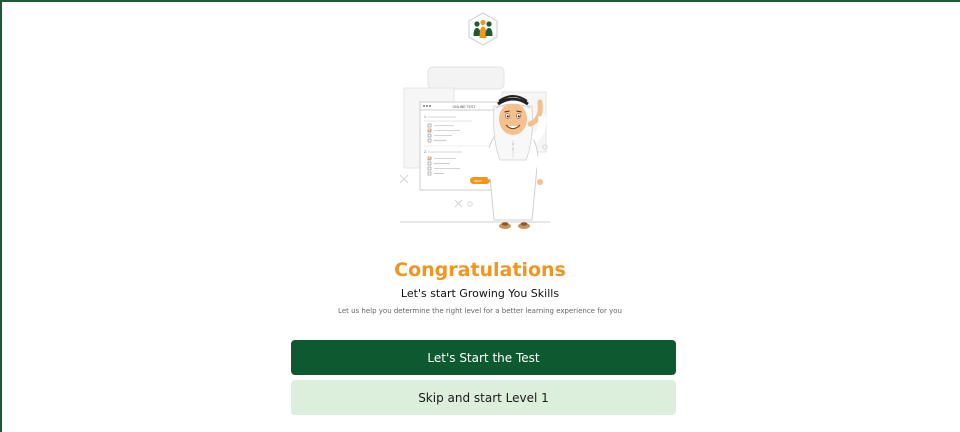  Describe the element at coordinates (465, 107) in the screenshot. I see `test-header-text: ONLINE TEST` at that location.